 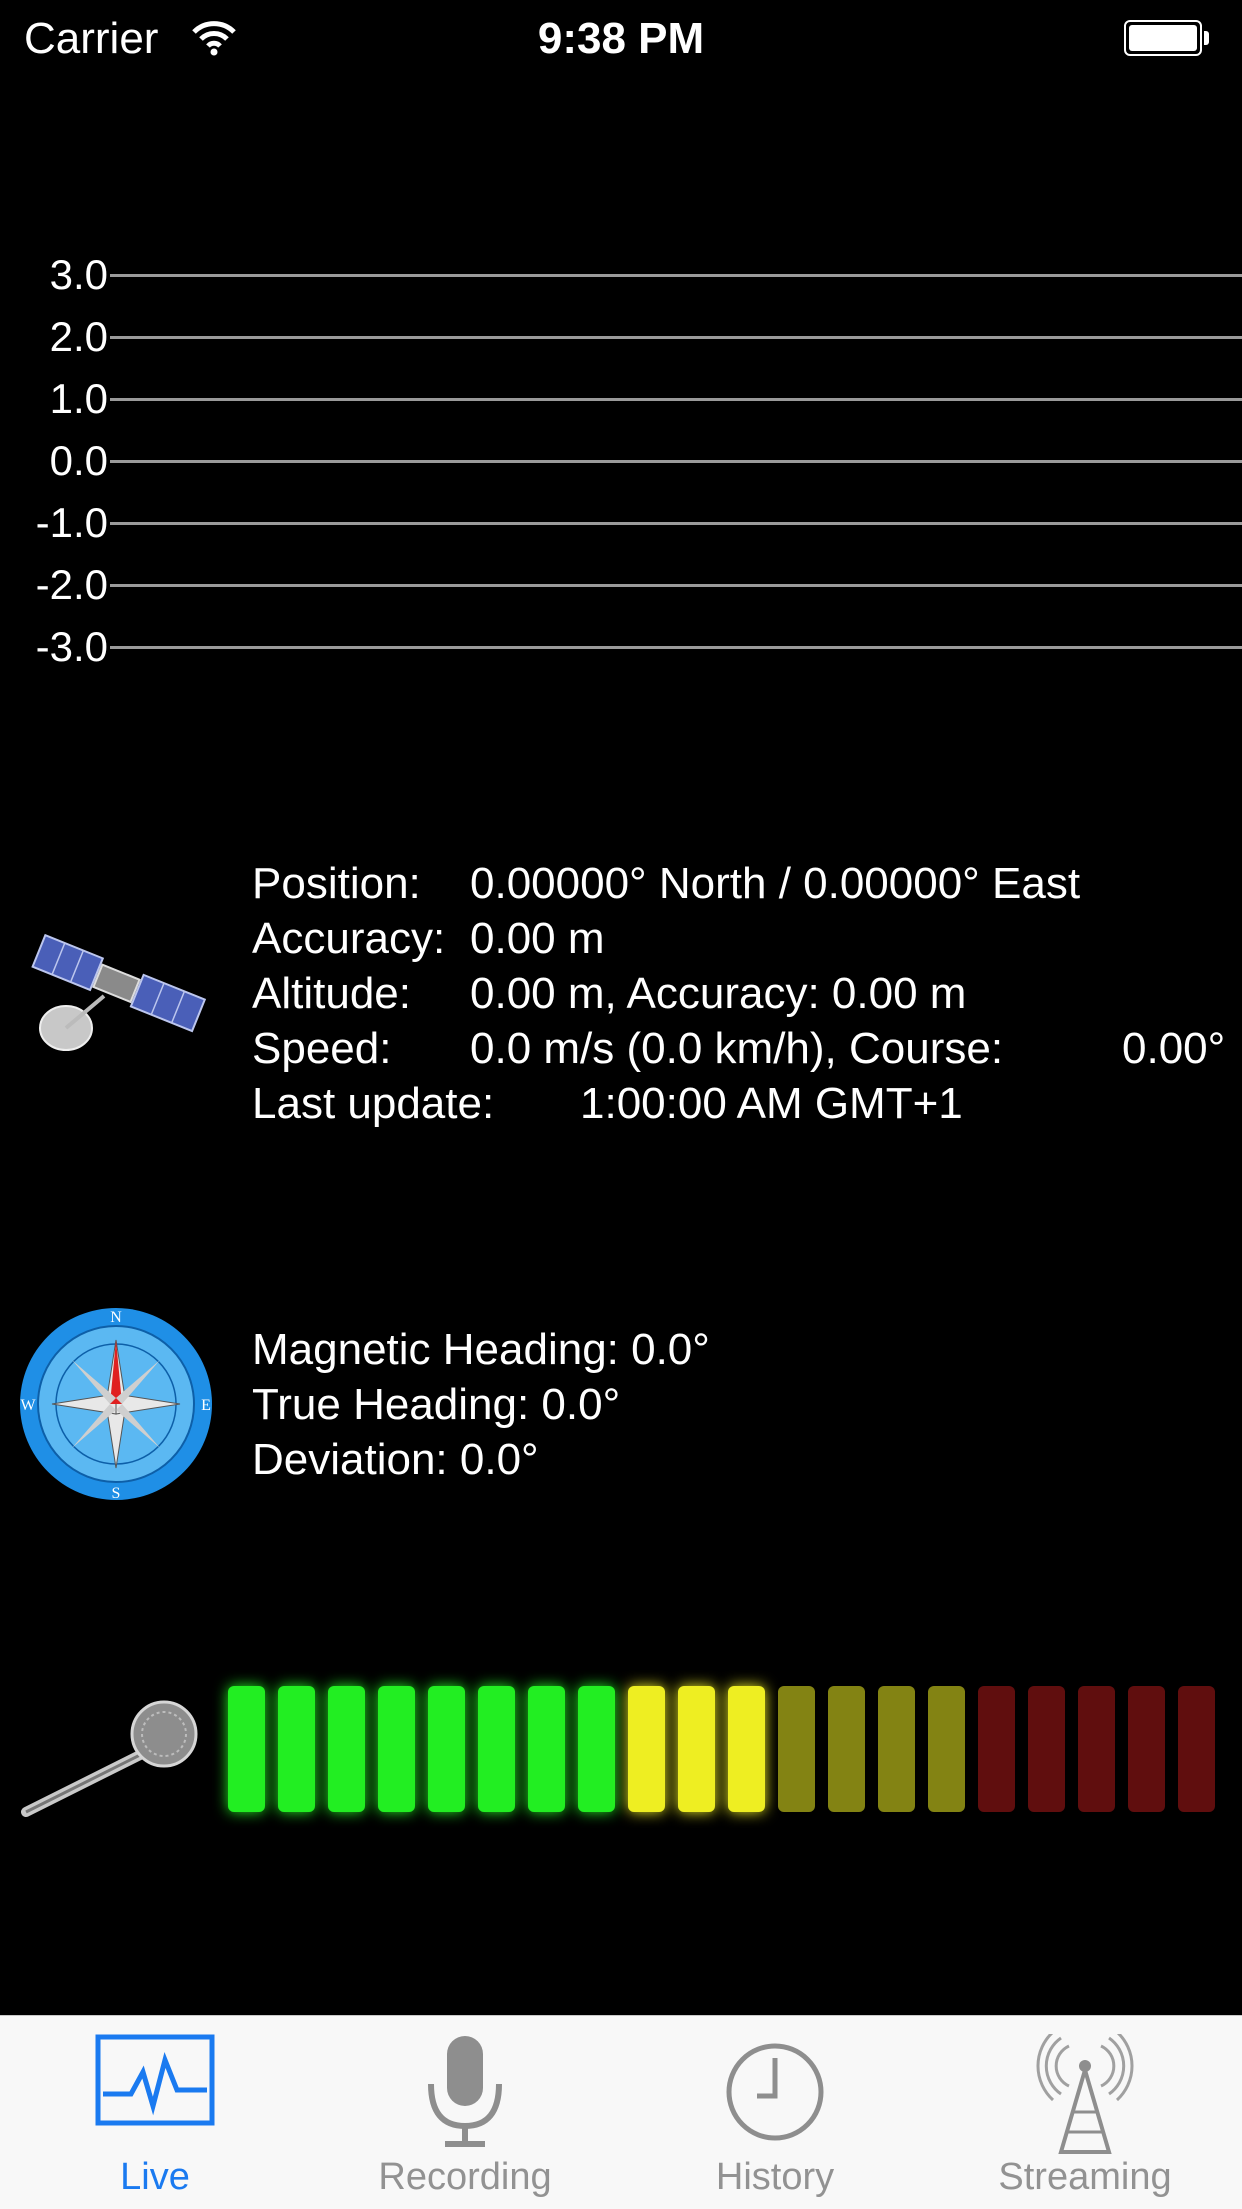 I want to click on magnetic-heading: Magnetic Heading: 0.0°, so click(x=481, y=1349).